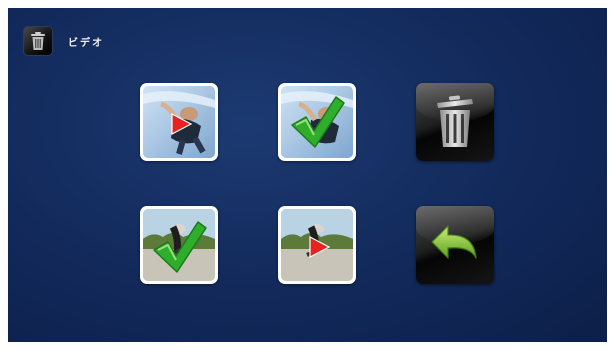 This screenshot has width=615, height=350. I want to click on video-thumbnail-trick-play, so click(179, 122).